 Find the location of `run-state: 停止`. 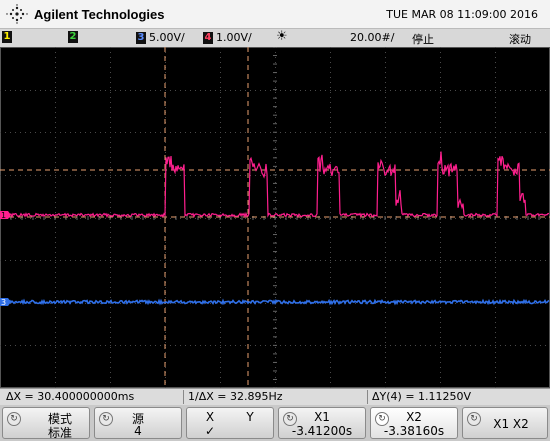

run-state: 停止 is located at coordinates (423, 39).